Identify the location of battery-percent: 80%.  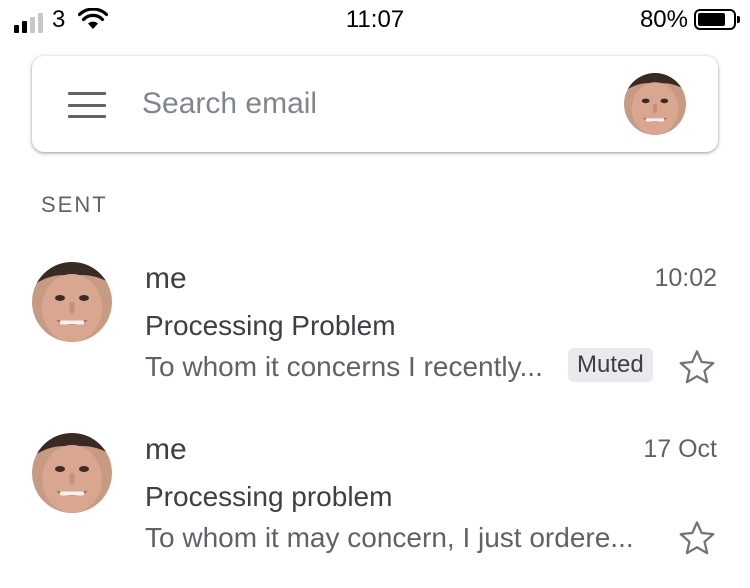
(663, 19).